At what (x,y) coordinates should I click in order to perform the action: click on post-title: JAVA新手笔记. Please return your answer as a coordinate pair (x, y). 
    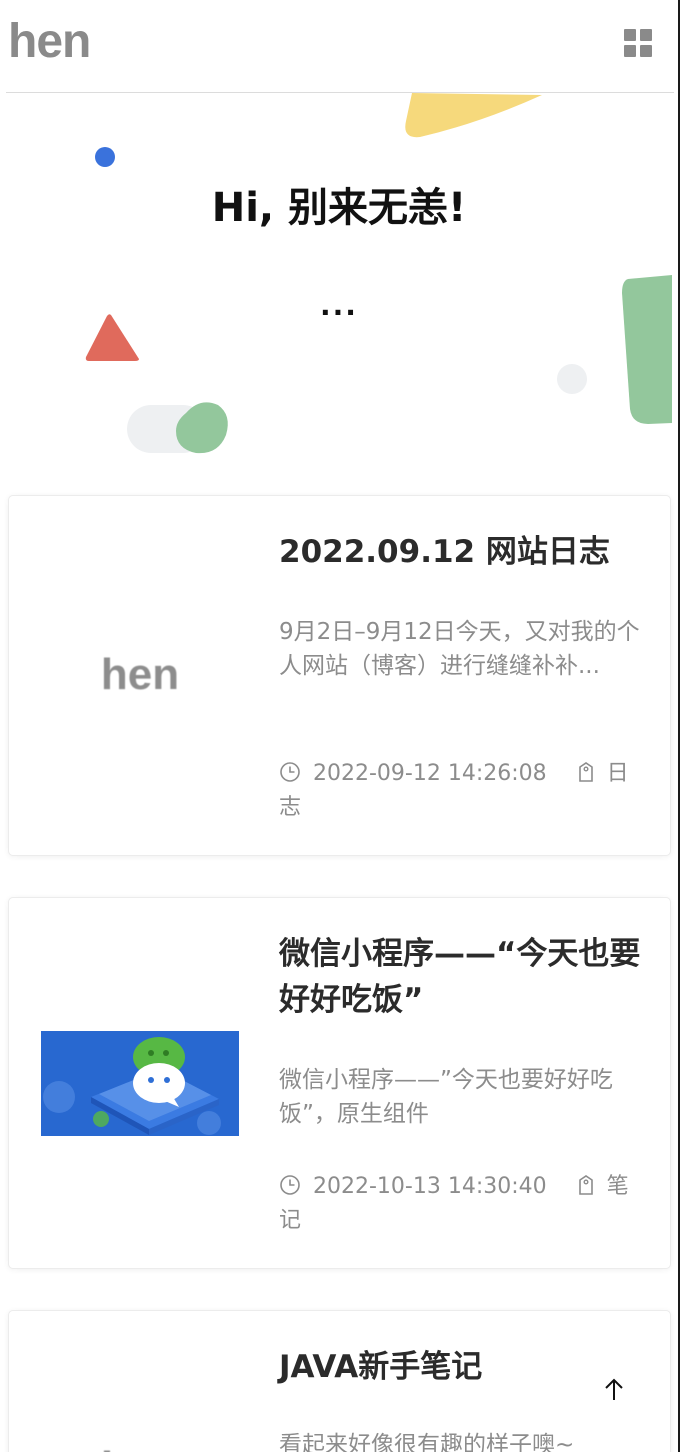
    Looking at the image, I should click on (464, 1367).